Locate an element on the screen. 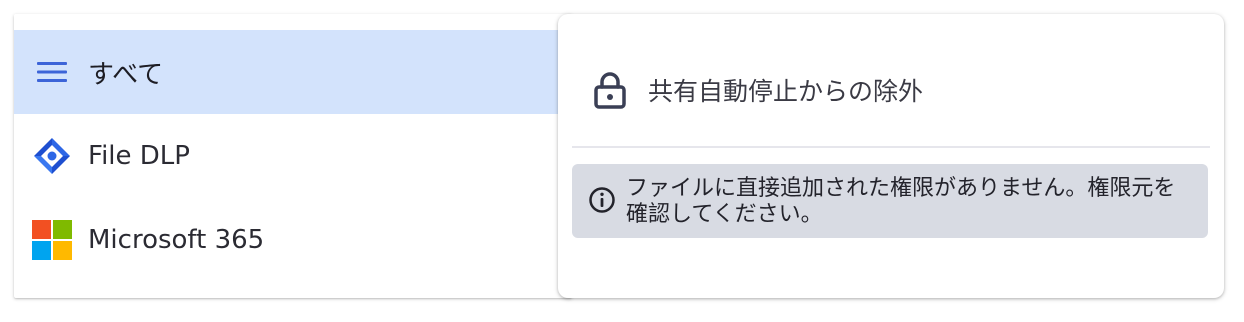  microsoft-logo-icon is located at coordinates (52, 240).